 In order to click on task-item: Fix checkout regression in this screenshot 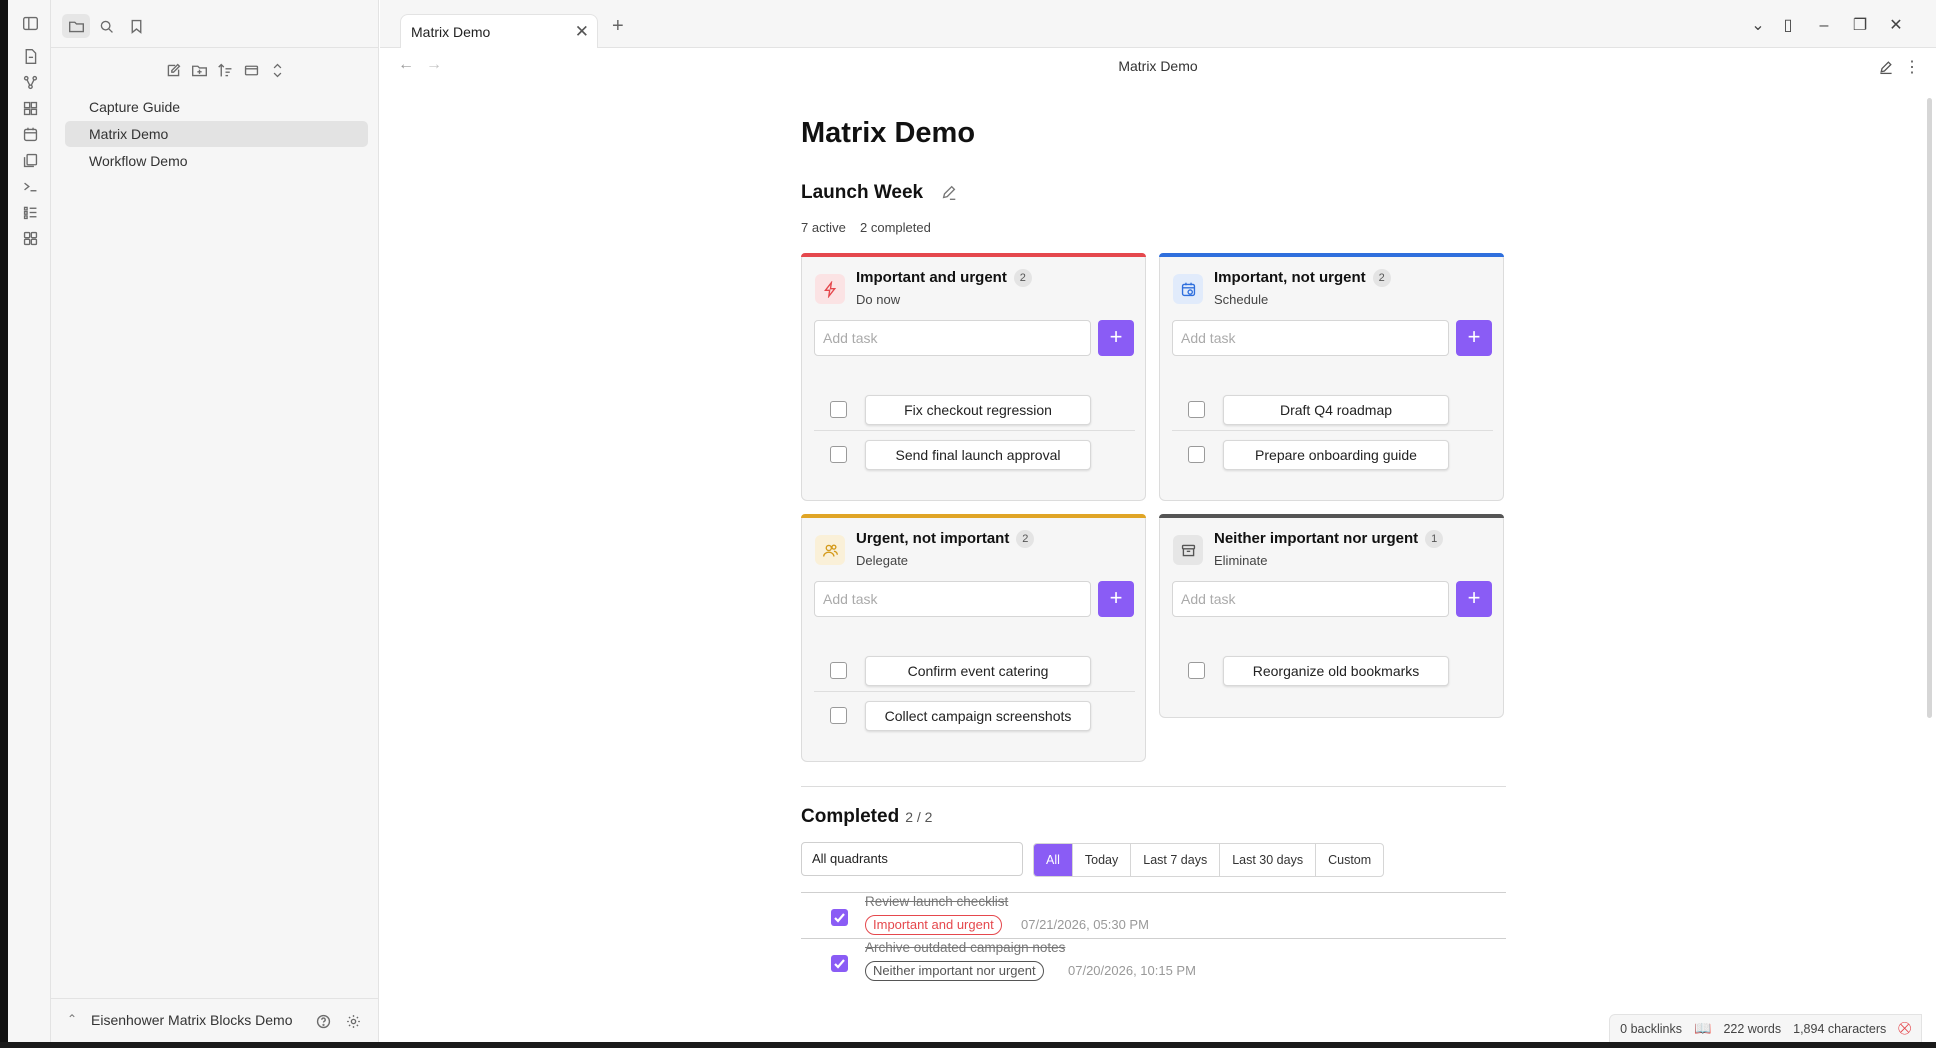, I will do `click(978, 410)`.